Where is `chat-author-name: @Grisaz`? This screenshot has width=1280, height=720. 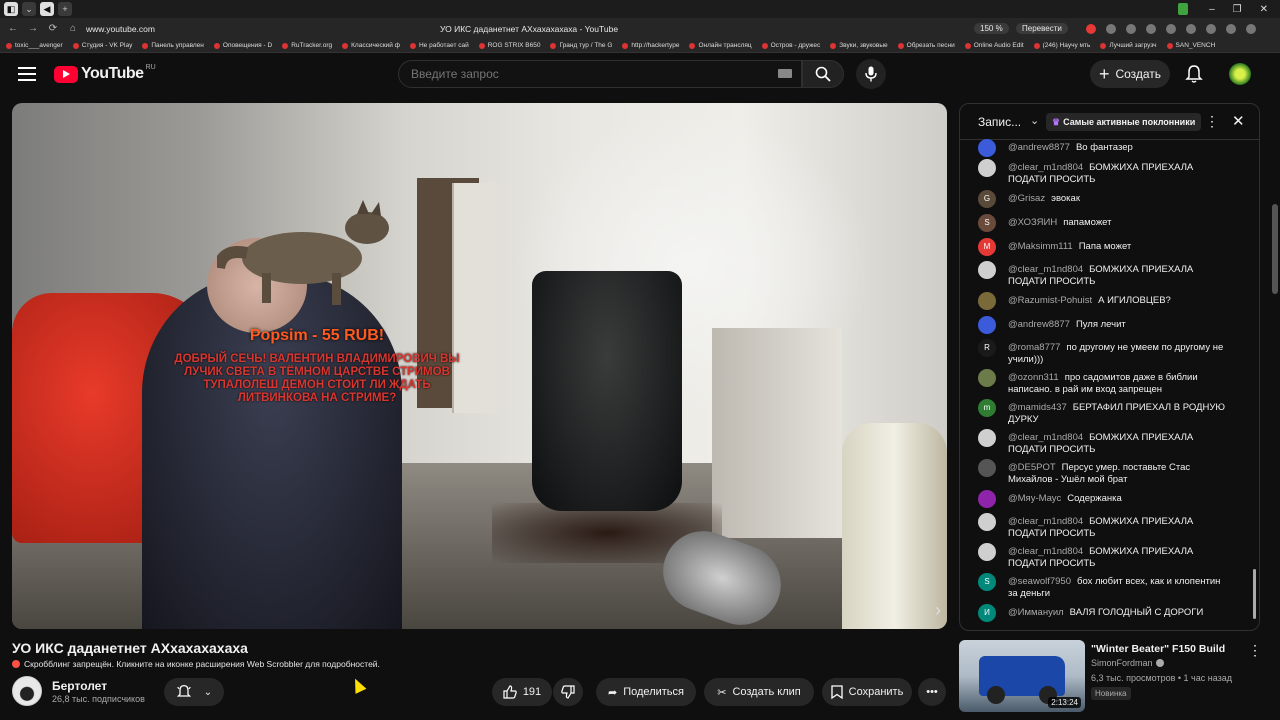 chat-author-name: @Grisaz is located at coordinates (1026, 198).